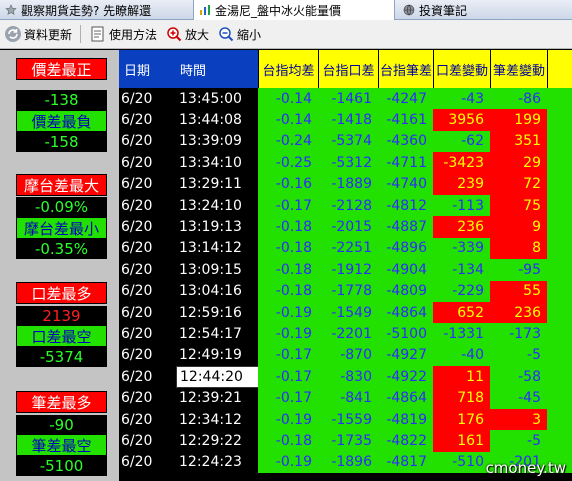 This screenshot has width=572, height=481. Describe the element at coordinates (461, 99) in the screenshot. I see `contract-change-cell: -43` at that location.